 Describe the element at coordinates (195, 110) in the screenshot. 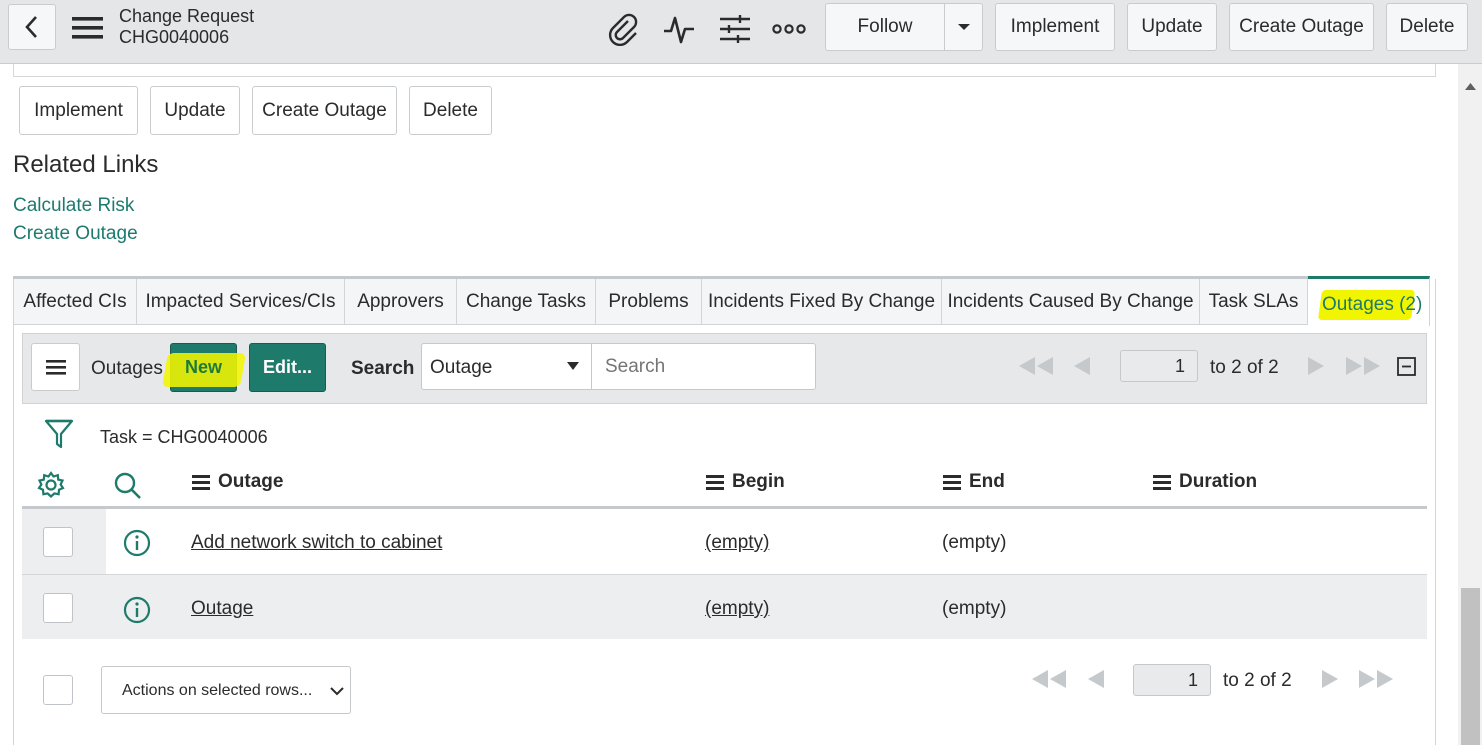

I see `update-button: Update` at that location.